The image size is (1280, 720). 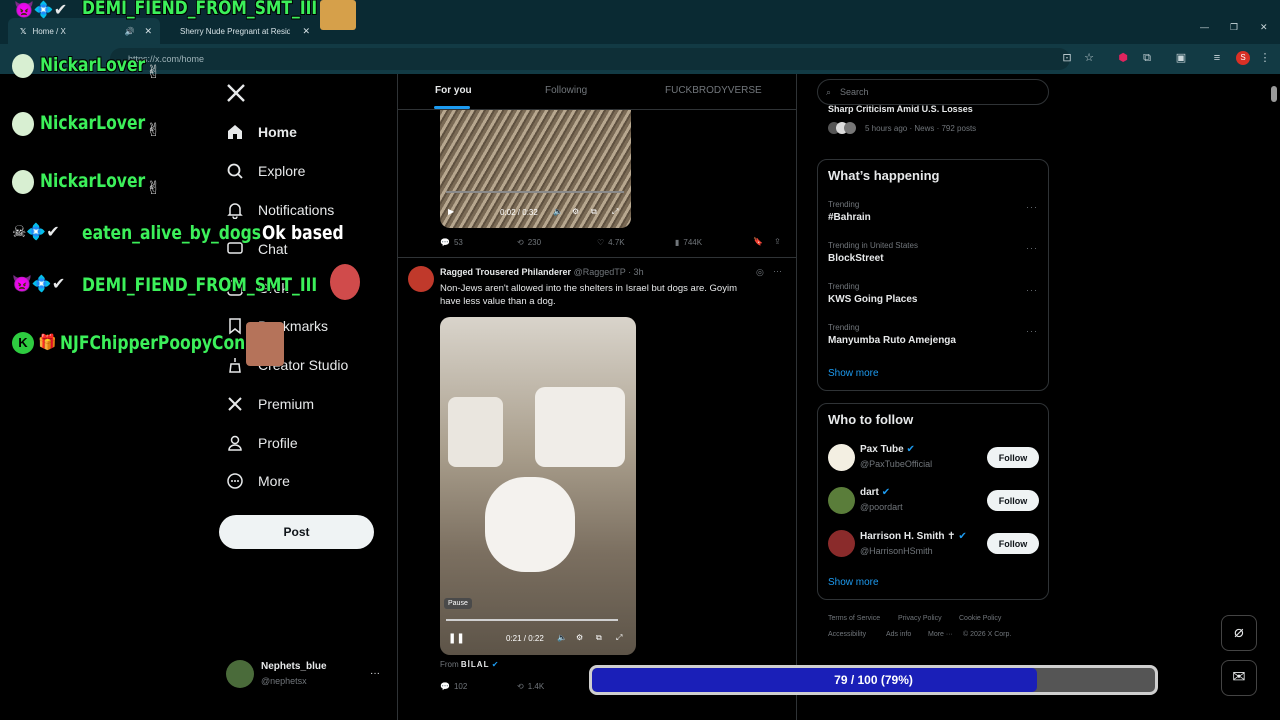 What do you see at coordinates (1239, 678) in the screenshot?
I see `messages-fab-icon: ✉` at bounding box center [1239, 678].